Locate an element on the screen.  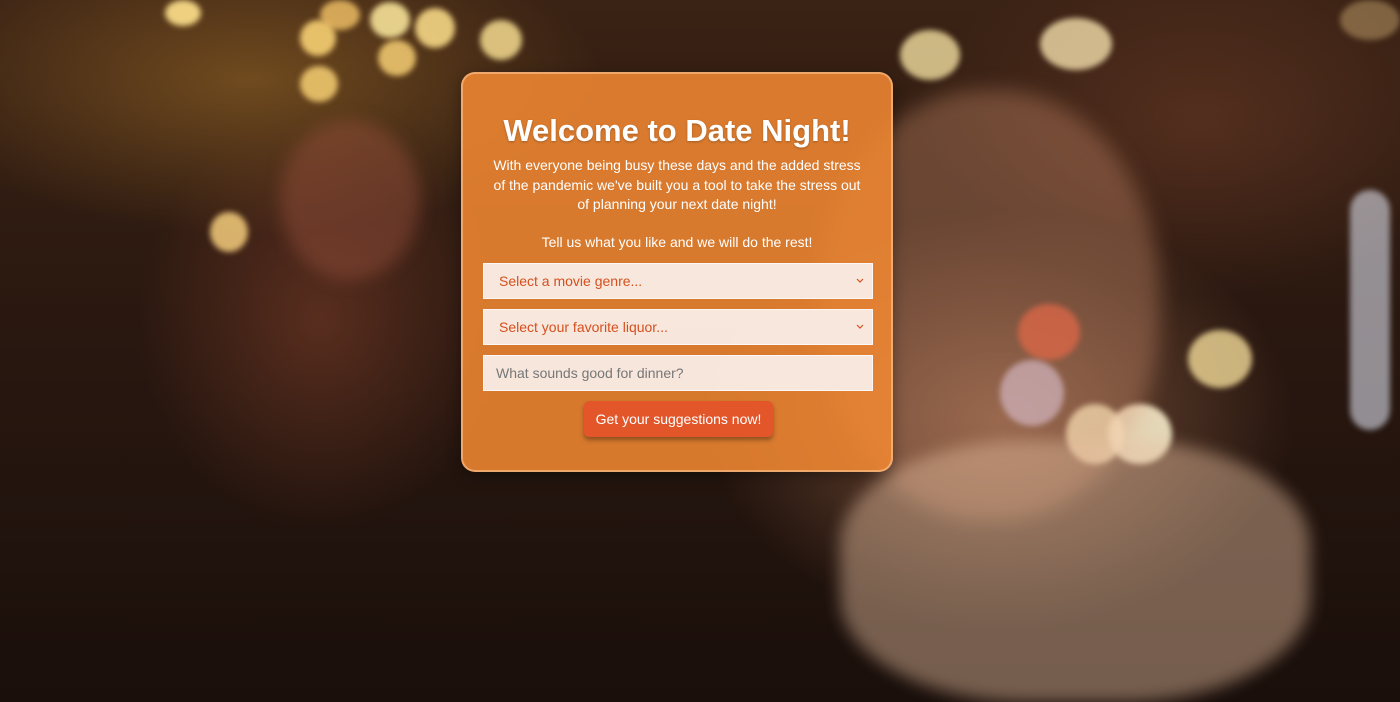
dinner-input: What sounds good for dinner? is located at coordinates (678, 373).